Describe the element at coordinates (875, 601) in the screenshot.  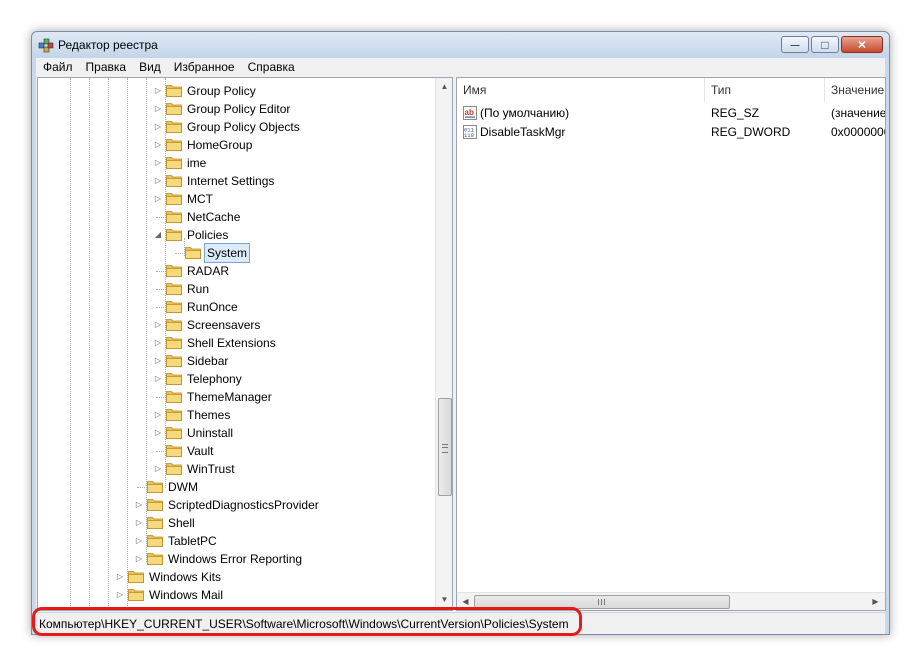
I see `list-scroll-right-button: ▶` at that location.